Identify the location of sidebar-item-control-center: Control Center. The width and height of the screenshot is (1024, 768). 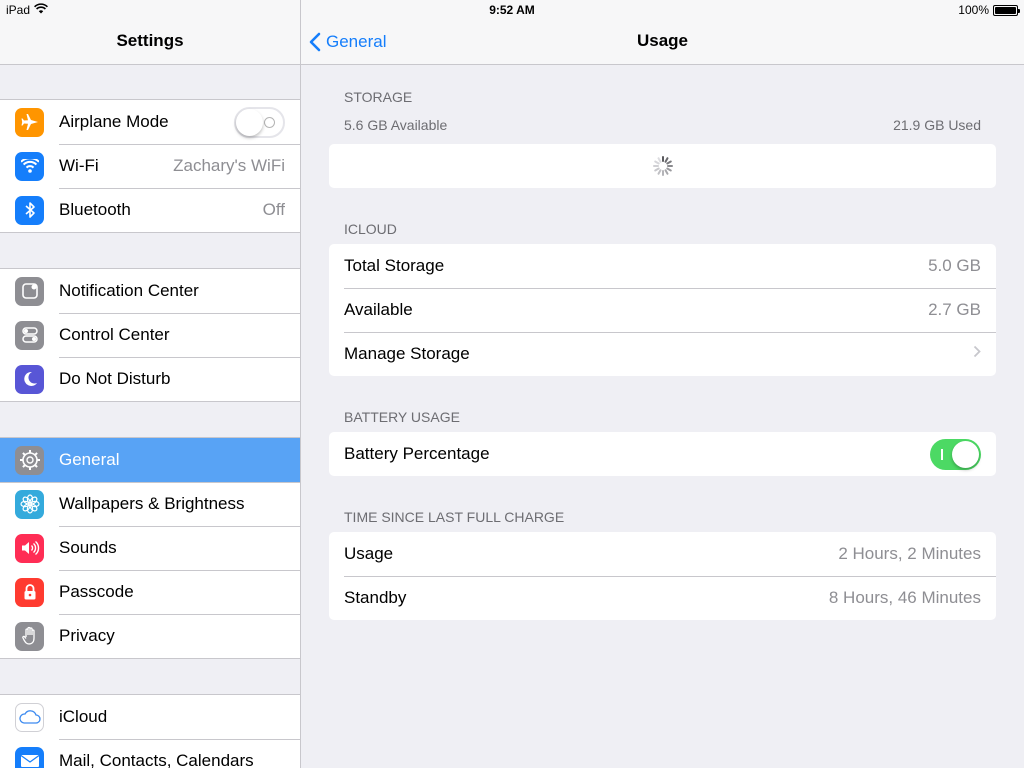
(150, 335).